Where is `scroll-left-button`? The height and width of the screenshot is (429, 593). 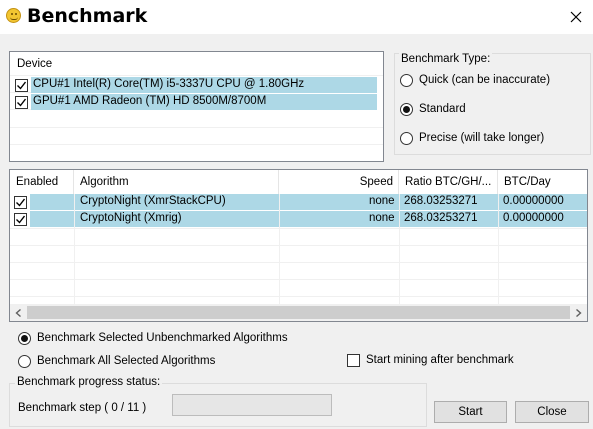 scroll-left-button is located at coordinates (18, 312).